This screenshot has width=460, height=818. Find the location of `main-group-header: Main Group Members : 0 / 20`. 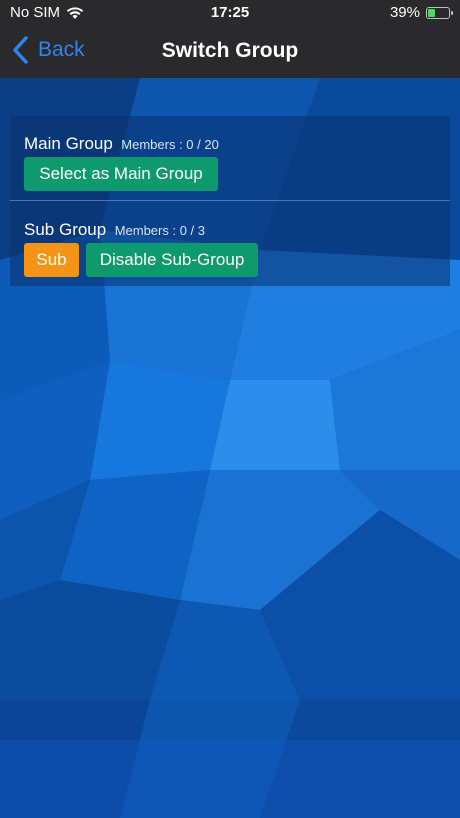

main-group-header: Main Group Members : 0 / 20 is located at coordinates (121, 144).